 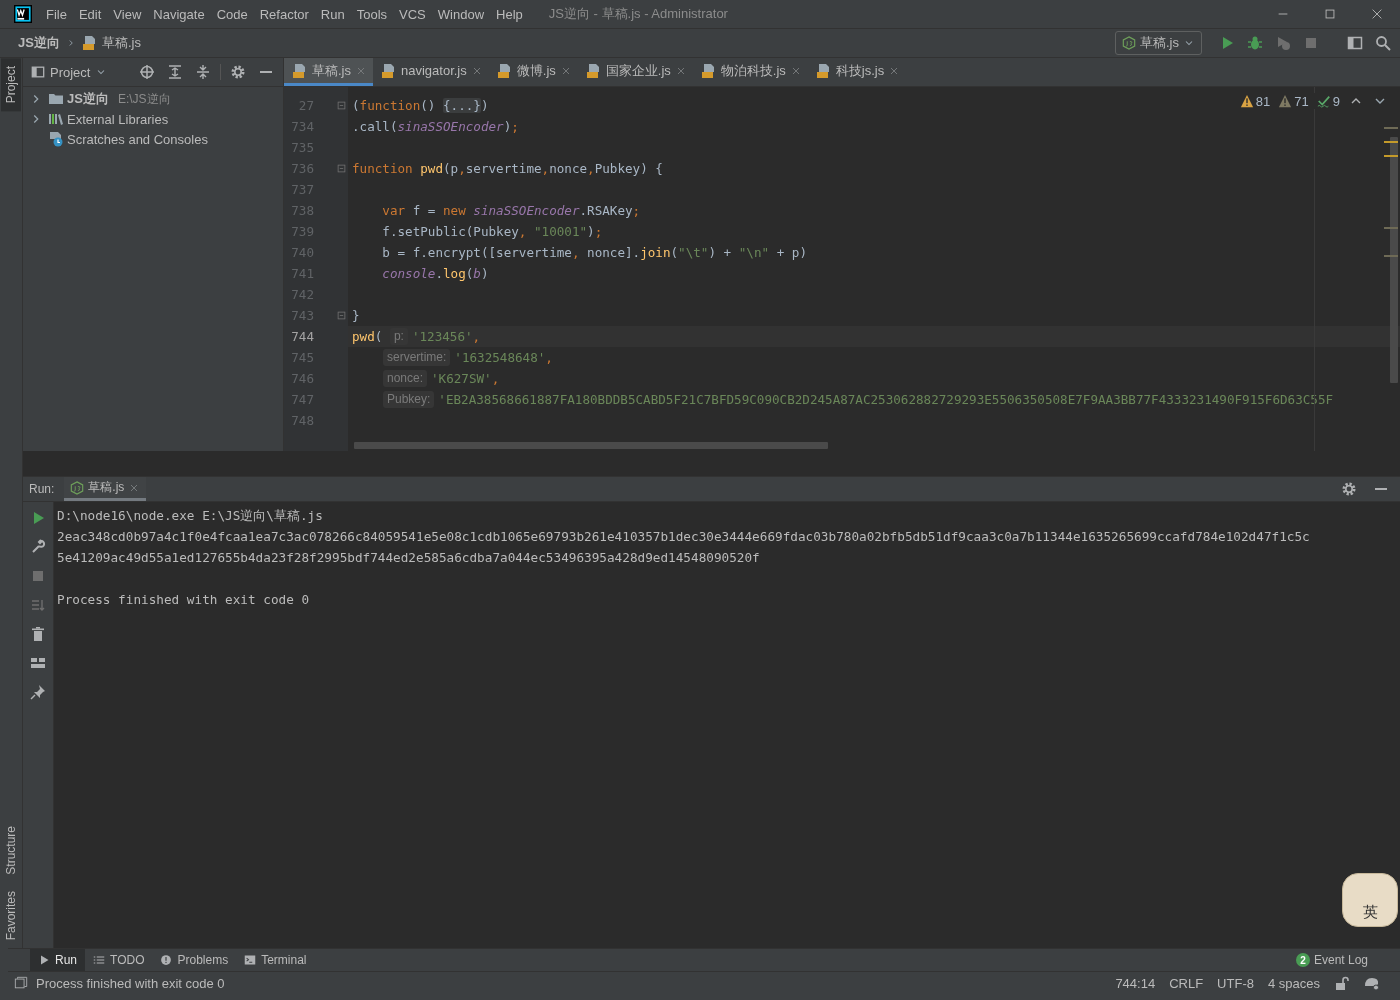 I want to click on locate-icon, so click(x=147, y=72).